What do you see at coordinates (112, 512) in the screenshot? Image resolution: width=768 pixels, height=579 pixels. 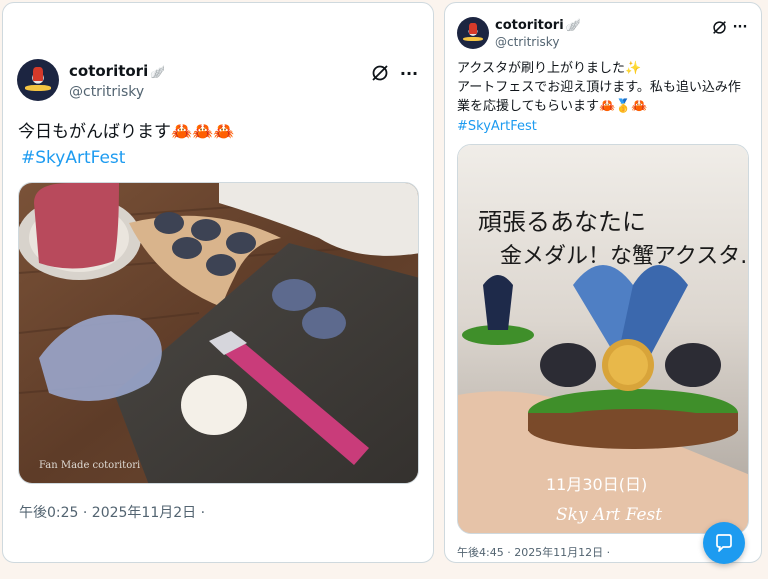 I see `post-timestamp: 午後0:25 · 2025年11月2日 ·` at bounding box center [112, 512].